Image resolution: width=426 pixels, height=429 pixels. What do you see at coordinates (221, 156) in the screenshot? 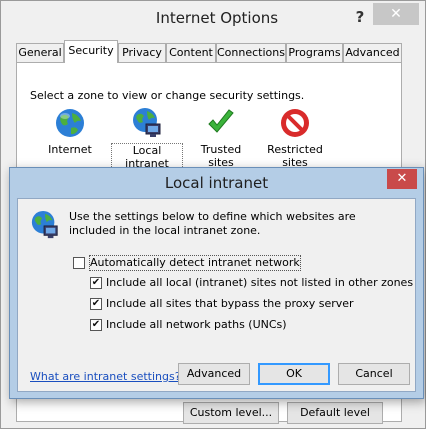
I see `zone-label: Trusted sites` at bounding box center [221, 156].